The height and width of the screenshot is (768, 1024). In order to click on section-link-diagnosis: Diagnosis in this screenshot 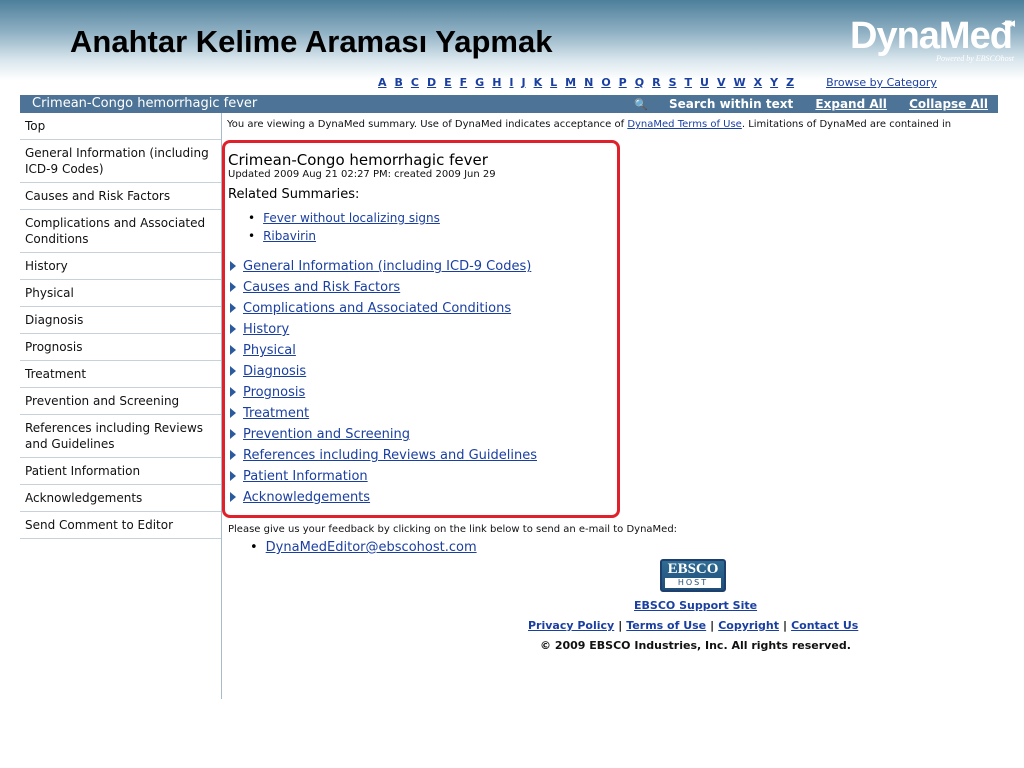, I will do `click(274, 371)`.